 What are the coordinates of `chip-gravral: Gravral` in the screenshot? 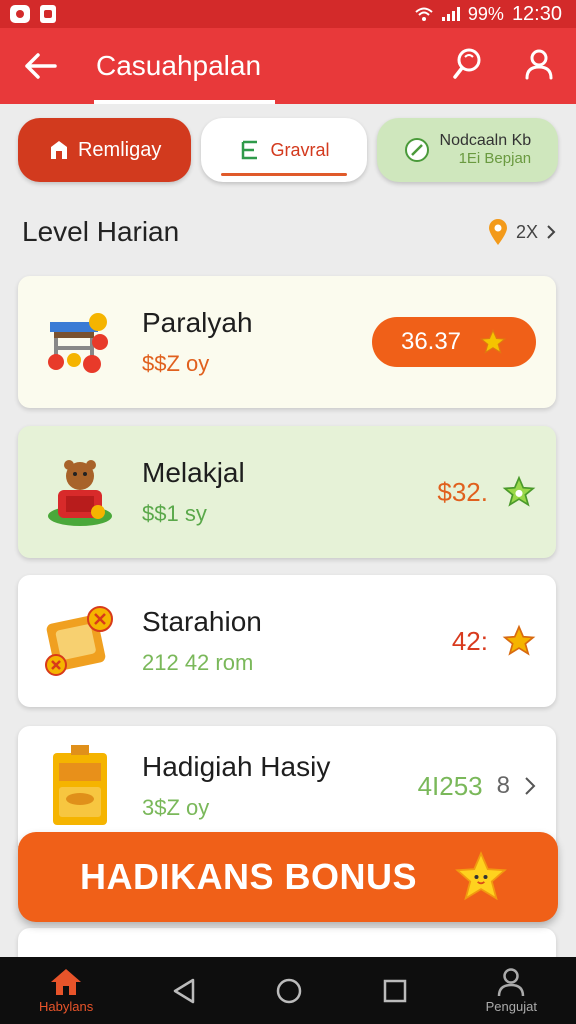 It's located at (284, 150).